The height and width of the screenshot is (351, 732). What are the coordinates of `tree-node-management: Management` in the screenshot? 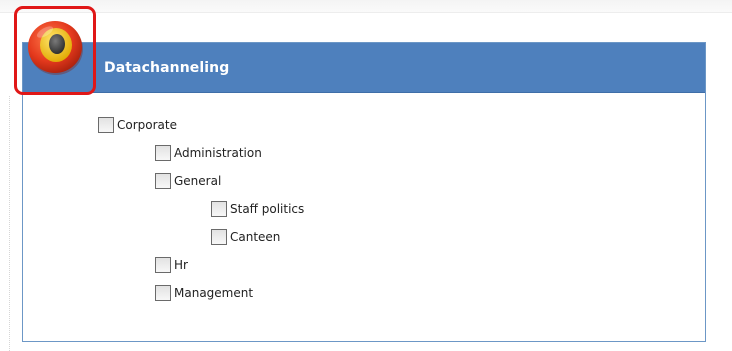 It's located at (204, 293).